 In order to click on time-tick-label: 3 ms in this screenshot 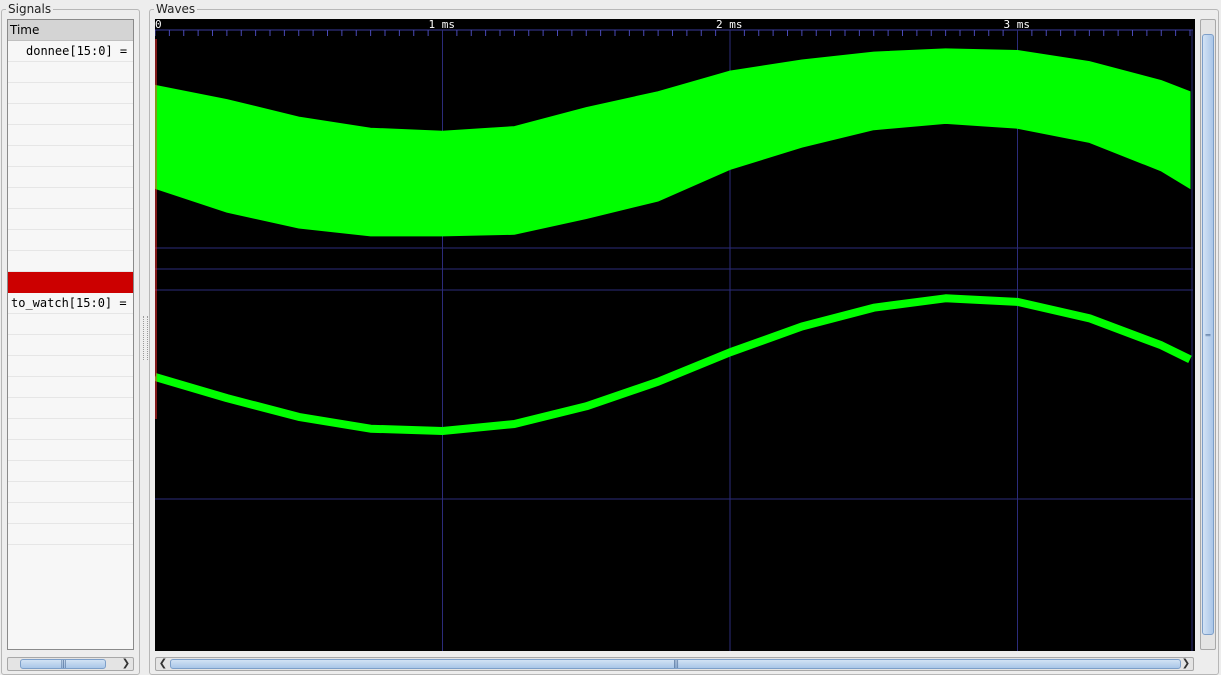, I will do `click(1017, 25)`.